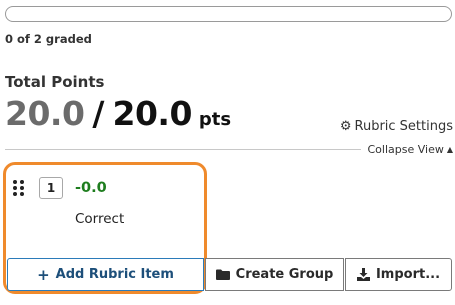  What do you see at coordinates (215, 119) in the screenshot?
I see `points-unit: pts` at bounding box center [215, 119].